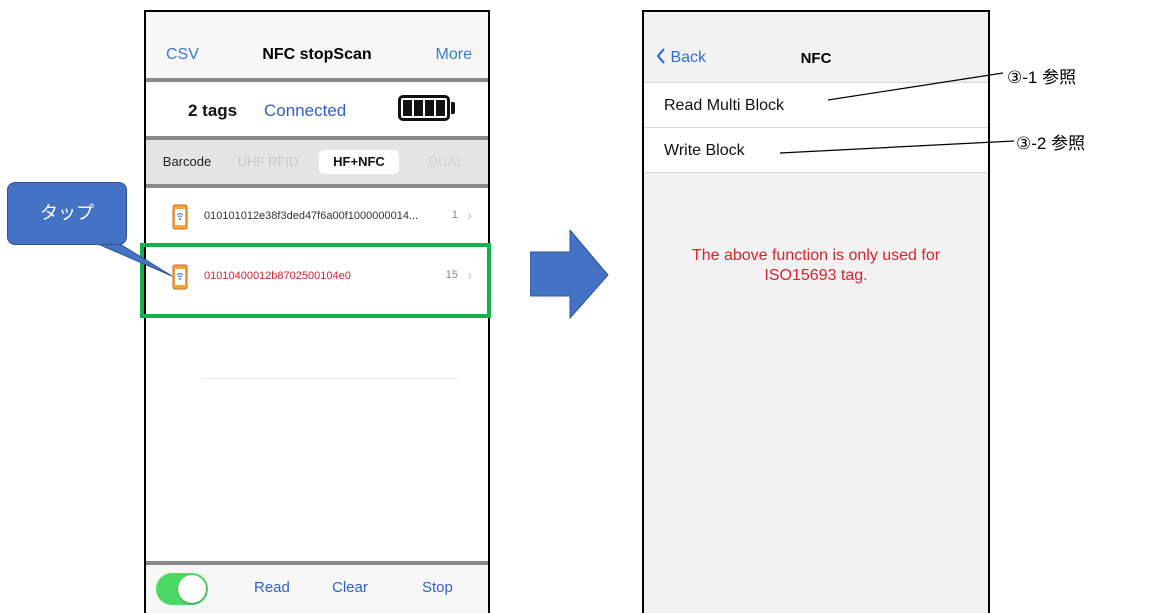 The height and width of the screenshot is (613, 1150). I want to click on segment-dual: DUAL, so click(446, 162).